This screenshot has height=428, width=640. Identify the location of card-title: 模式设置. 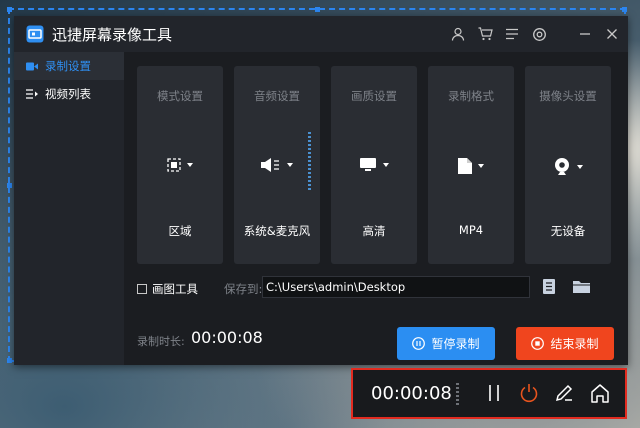
(180, 96).